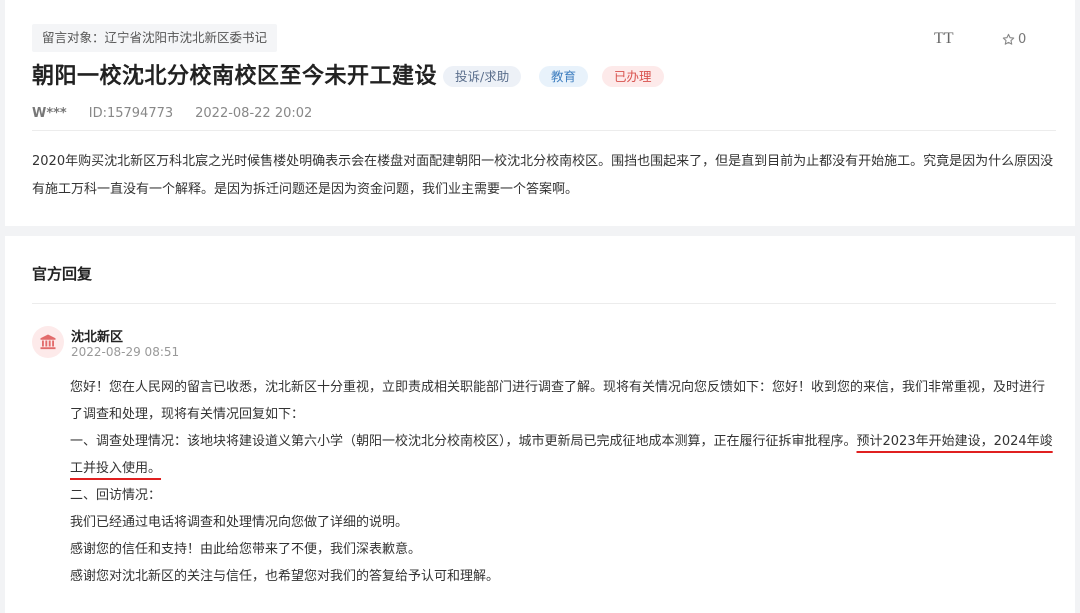  What do you see at coordinates (239, 522) in the screenshot?
I see `reply-paragraph: 我们已经通过电话将调查和处理情况向您做了详细的说明。` at bounding box center [239, 522].